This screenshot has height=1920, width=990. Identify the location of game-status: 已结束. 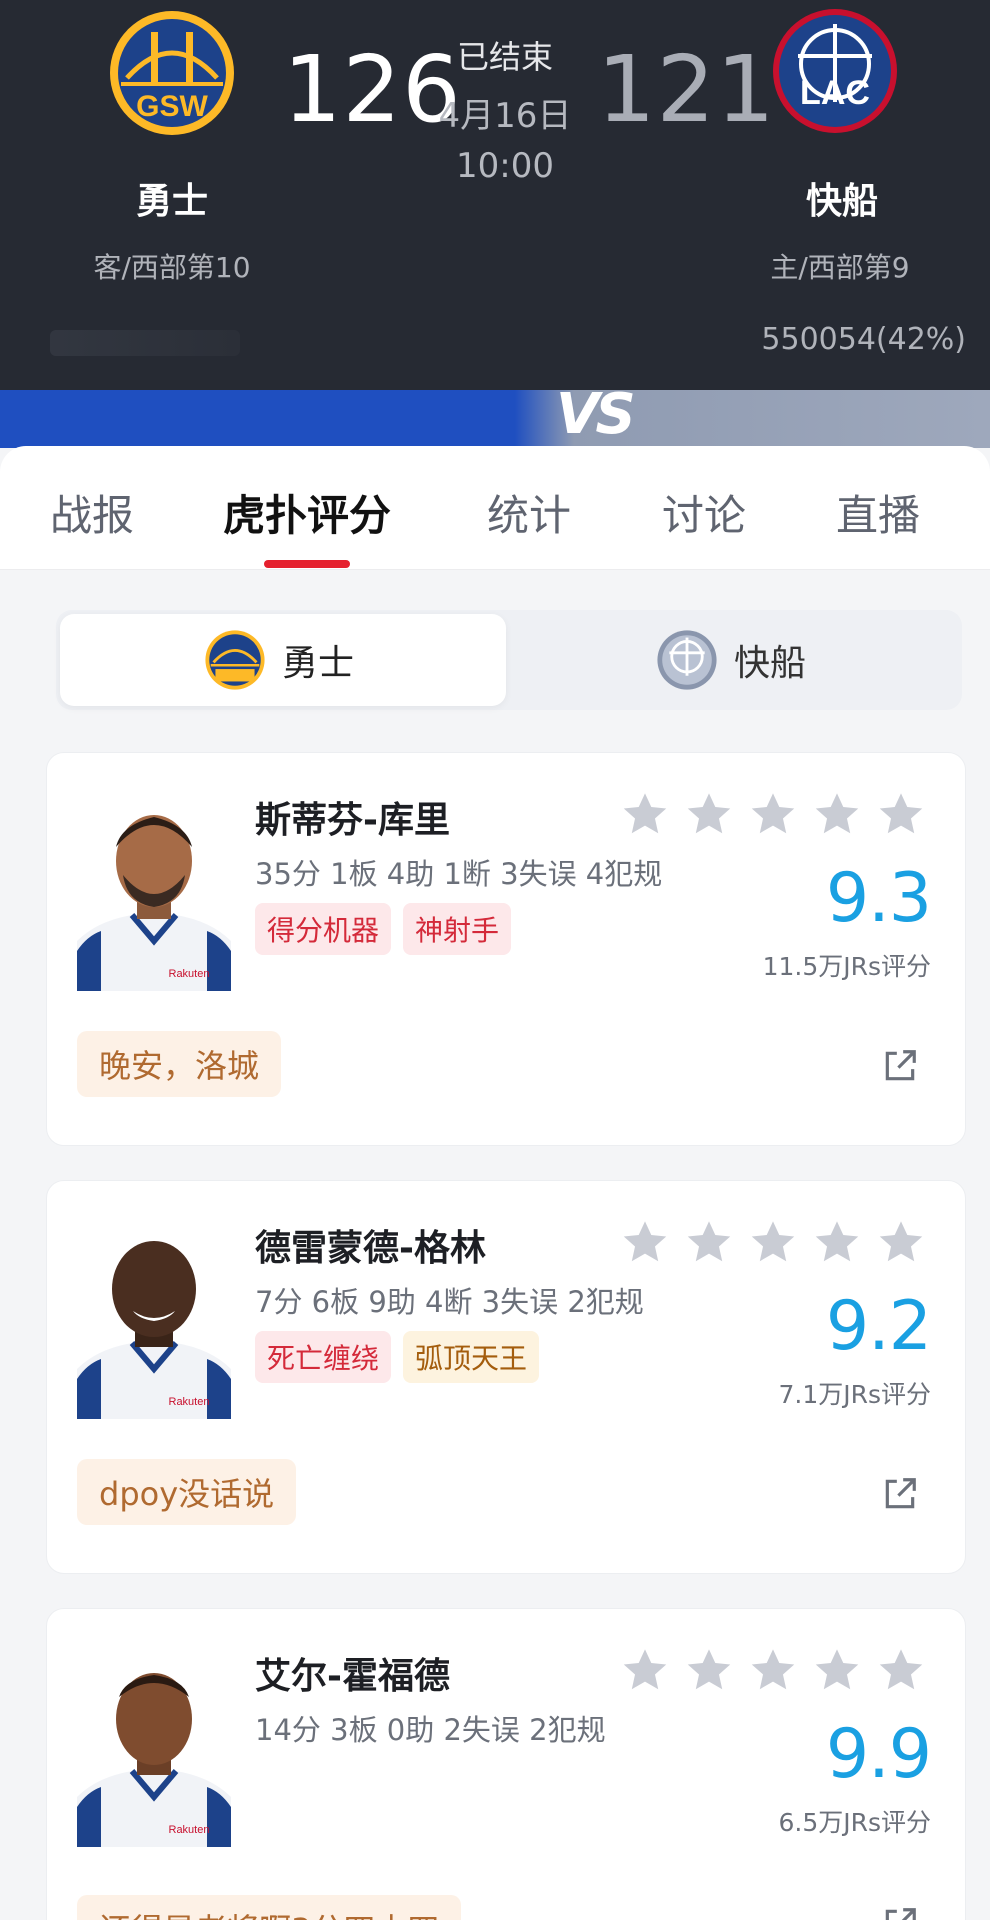
(504, 57).